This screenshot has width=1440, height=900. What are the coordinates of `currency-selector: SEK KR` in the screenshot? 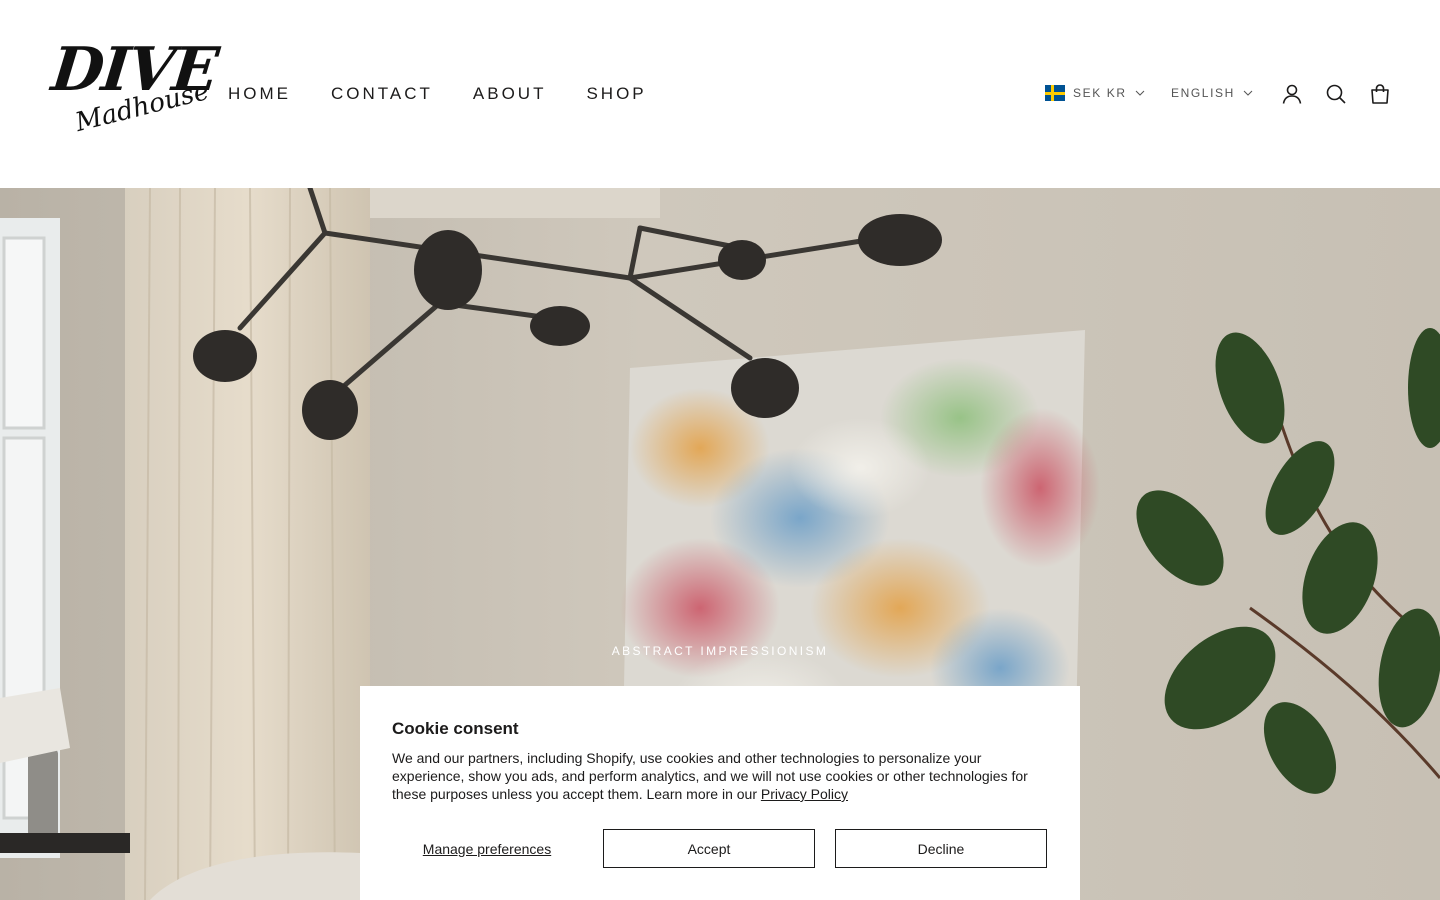 It's located at (1095, 93).